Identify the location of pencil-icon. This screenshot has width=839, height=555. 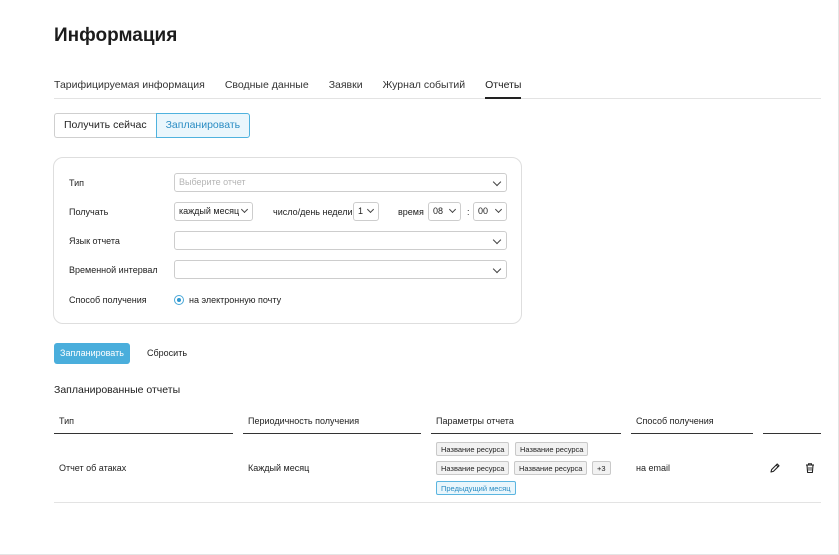
(775, 468).